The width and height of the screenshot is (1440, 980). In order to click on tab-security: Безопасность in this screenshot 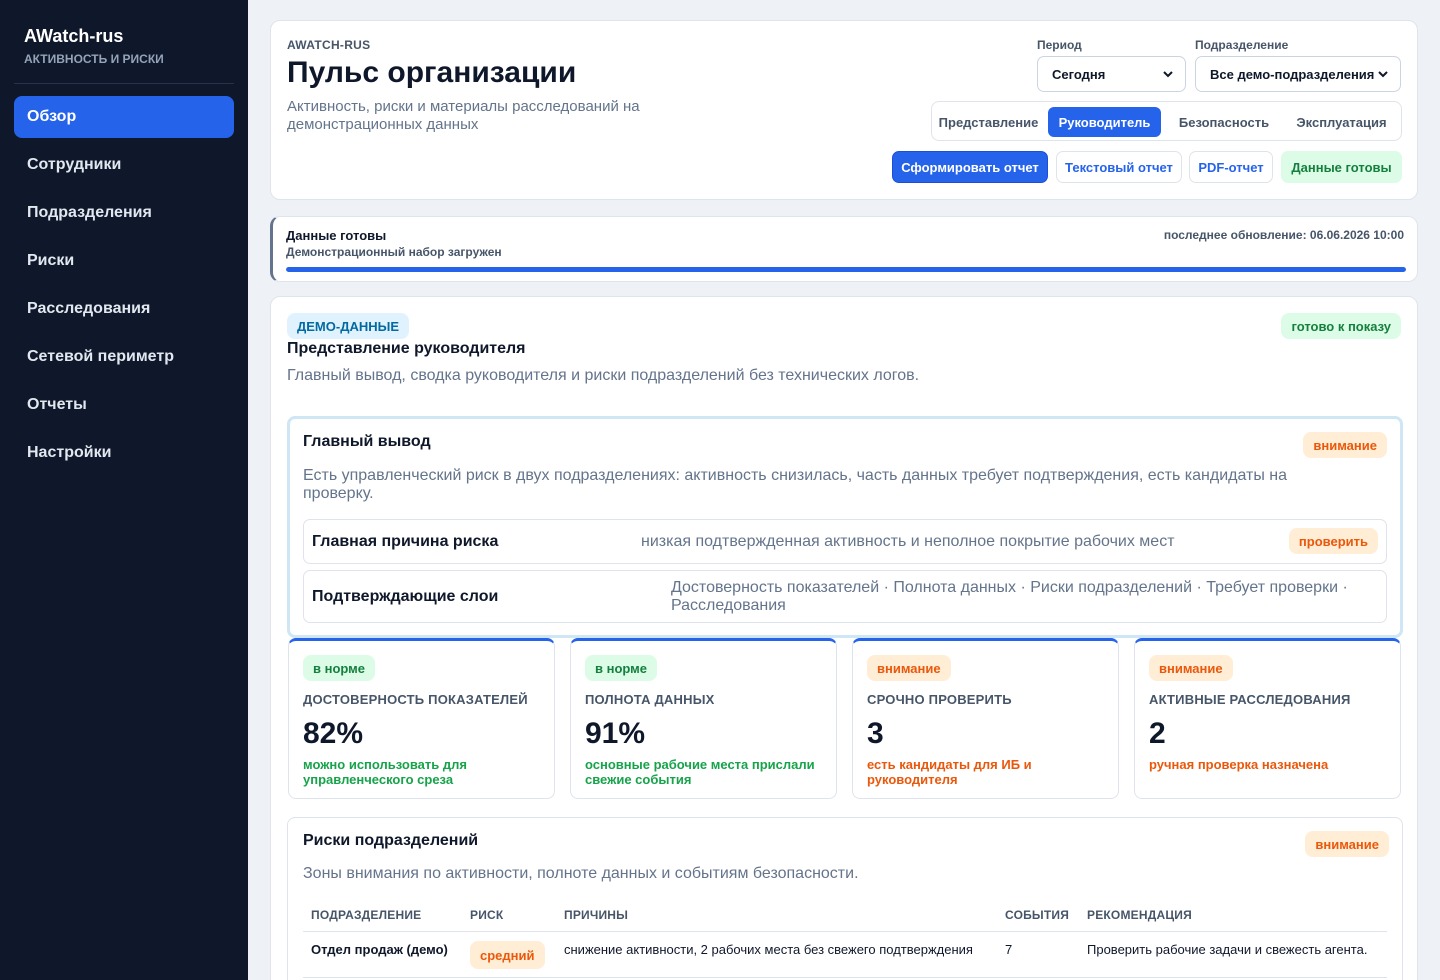, I will do `click(1224, 122)`.